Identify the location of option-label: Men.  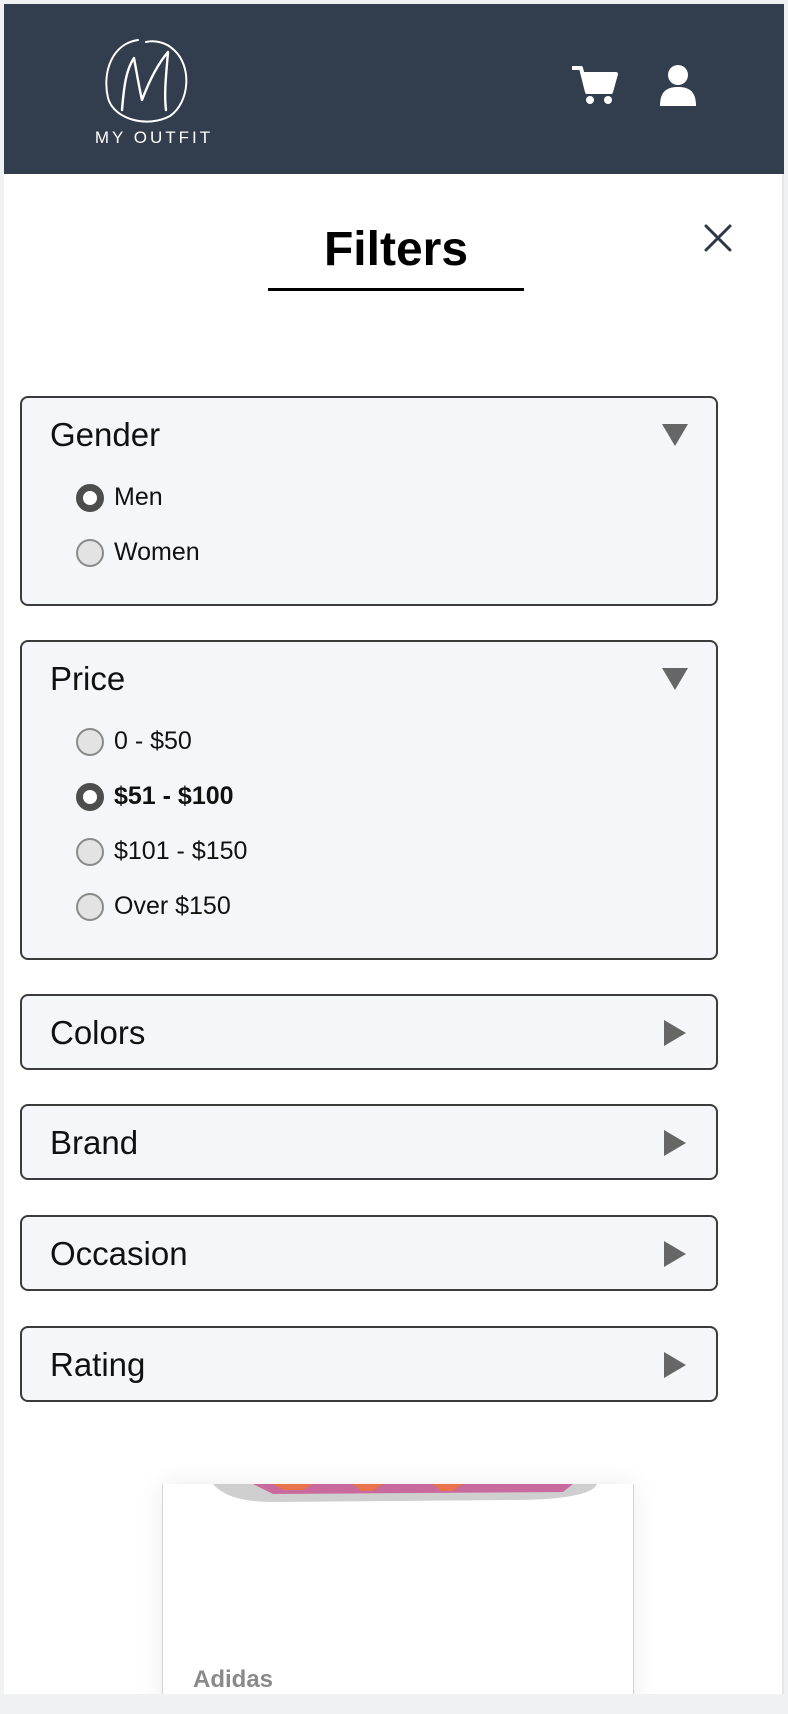
(138, 497).